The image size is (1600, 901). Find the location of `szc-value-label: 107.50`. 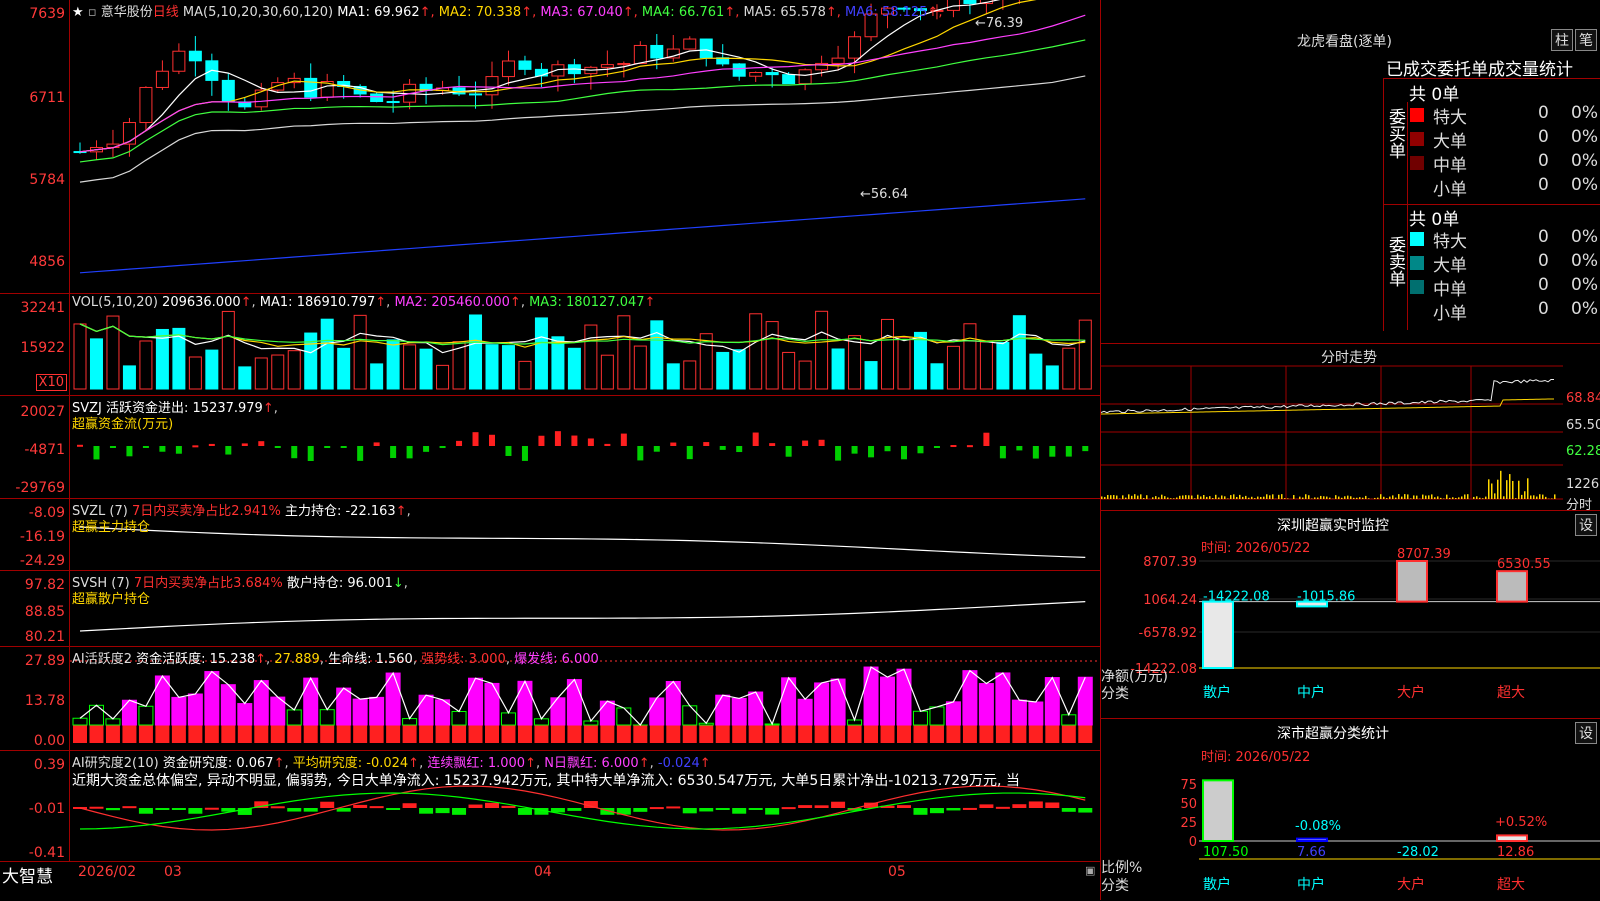

szc-value-label: 107.50 is located at coordinates (1226, 852).